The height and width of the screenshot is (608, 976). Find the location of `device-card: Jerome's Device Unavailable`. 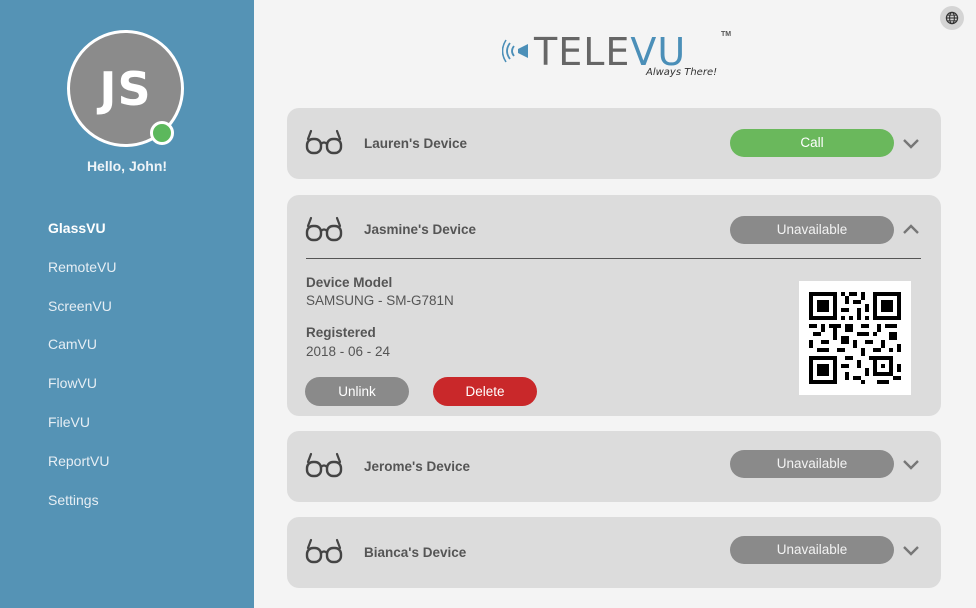

device-card: Jerome's Device Unavailable is located at coordinates (614, 466).